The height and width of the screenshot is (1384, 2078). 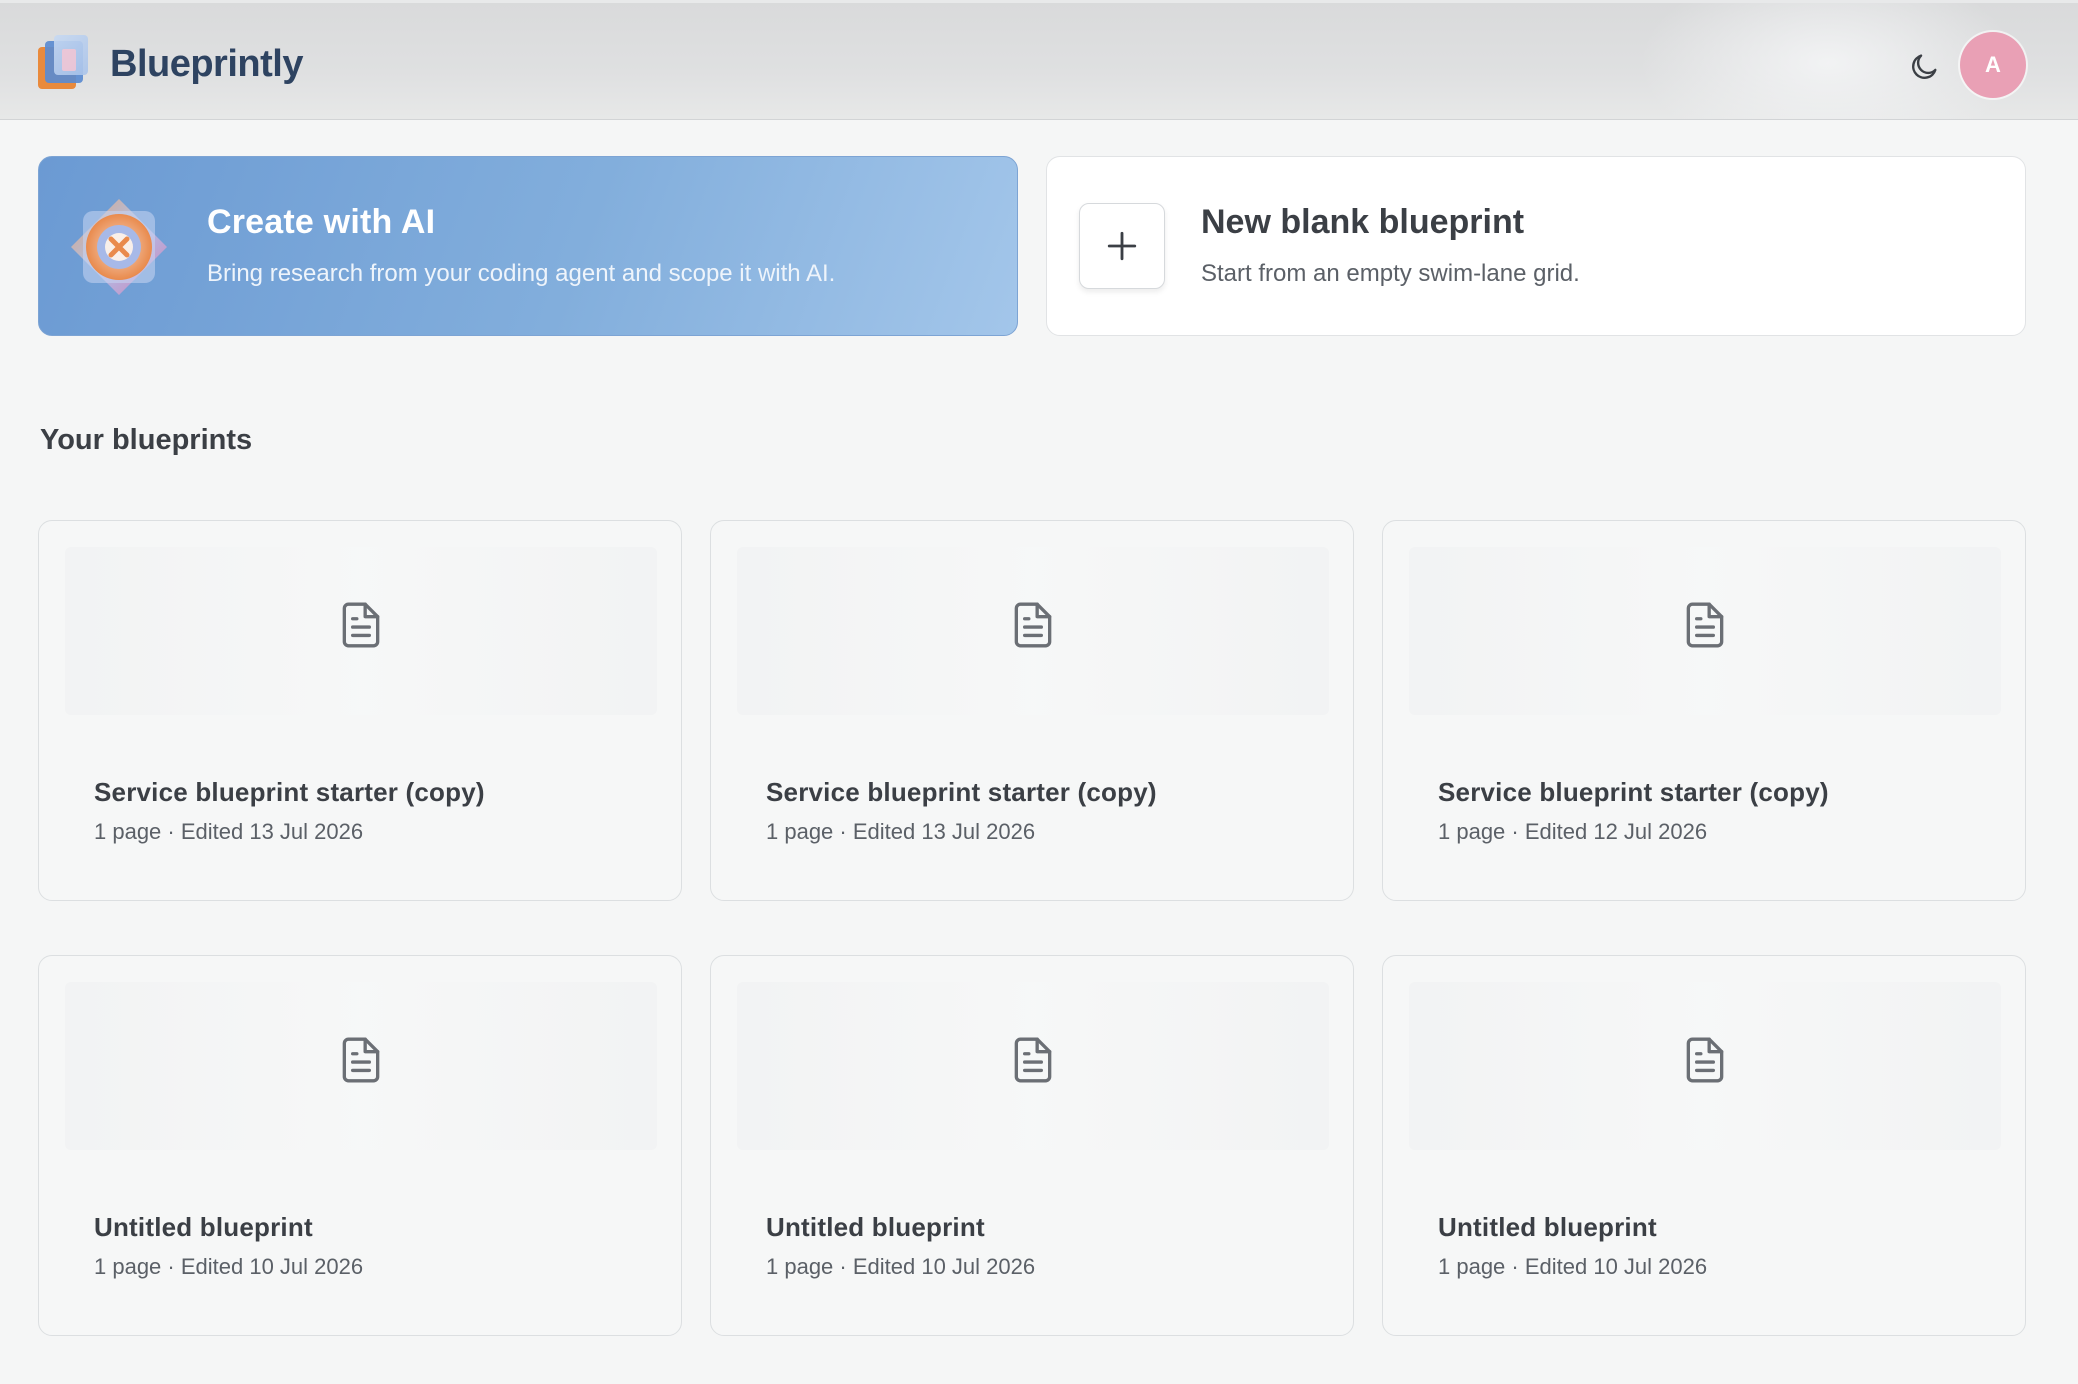 What do you see at coordinates (1363, 222) in the screenshot?
I see `blank-card-title: New blank blueprint` at bounding box center [1363, 222].